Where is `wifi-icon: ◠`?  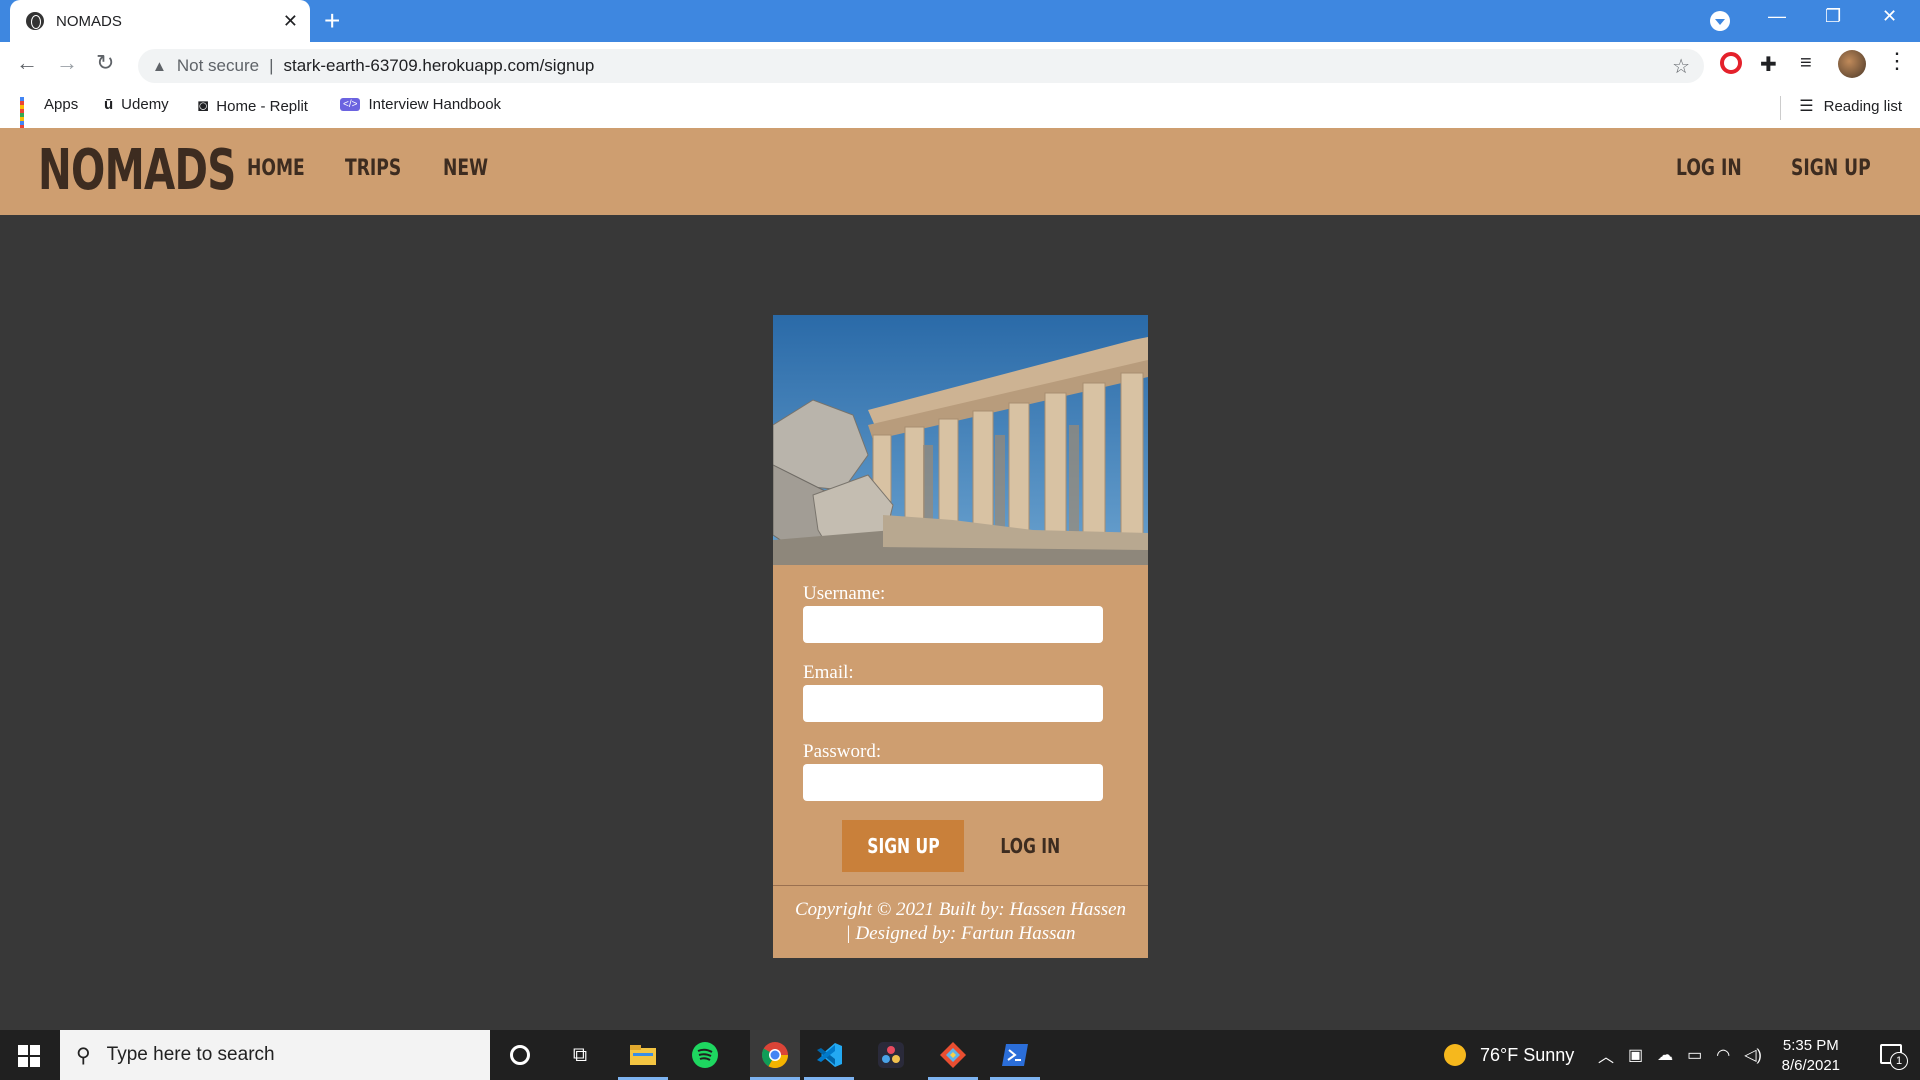
wifi-icon: ◠ is located at coordinates (1723, 1055).